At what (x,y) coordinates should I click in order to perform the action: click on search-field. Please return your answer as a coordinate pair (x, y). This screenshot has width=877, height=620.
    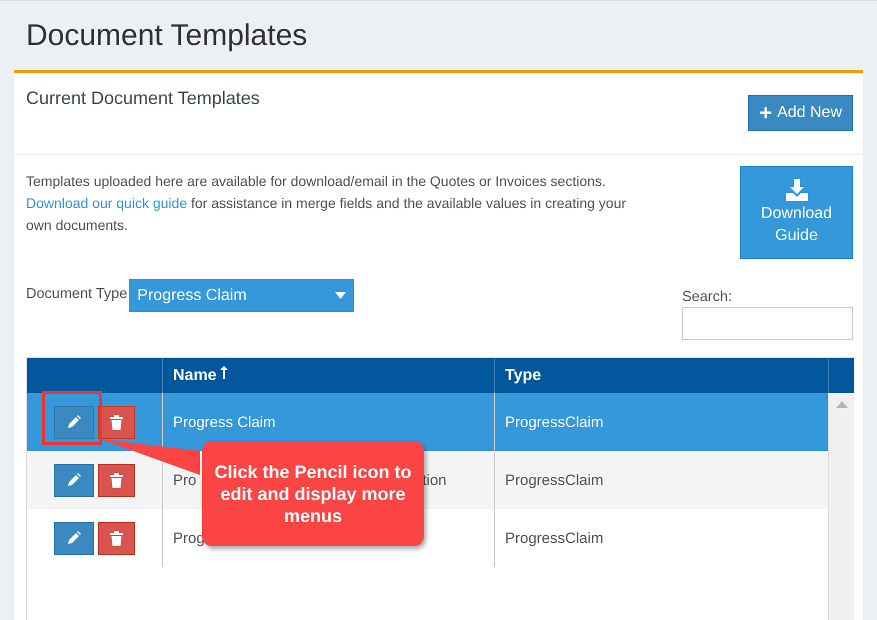
    Looking at the image, I should click on (767, 323).